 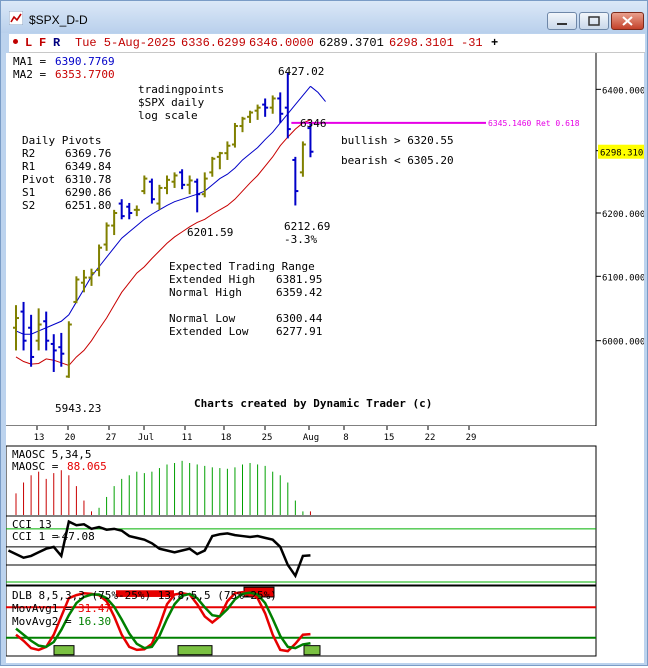 What do you see at coordinates (430, 438) in the screenshot?
I see `x-axis-label: 22` at bounding box center [430, 438].